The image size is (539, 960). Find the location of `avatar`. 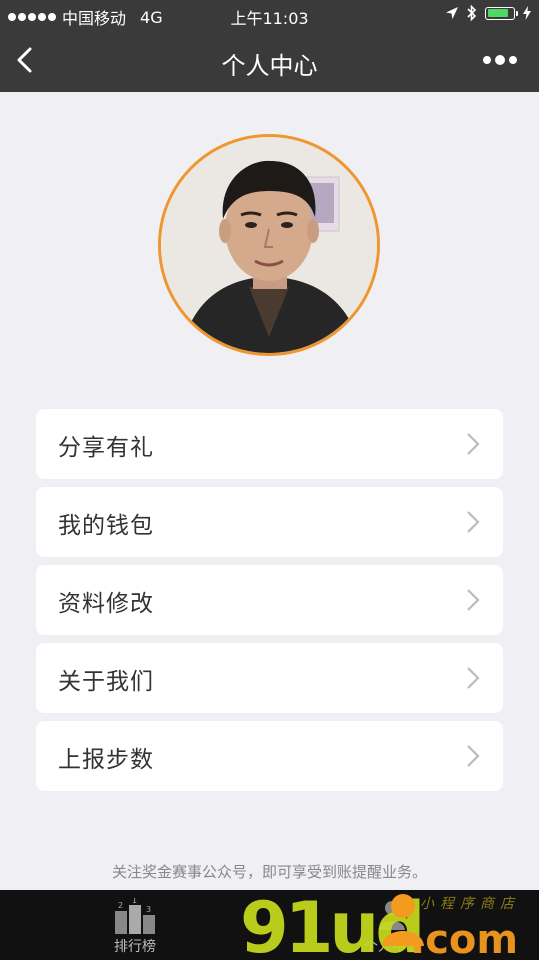

avatar is located at coordinates (269, 245).